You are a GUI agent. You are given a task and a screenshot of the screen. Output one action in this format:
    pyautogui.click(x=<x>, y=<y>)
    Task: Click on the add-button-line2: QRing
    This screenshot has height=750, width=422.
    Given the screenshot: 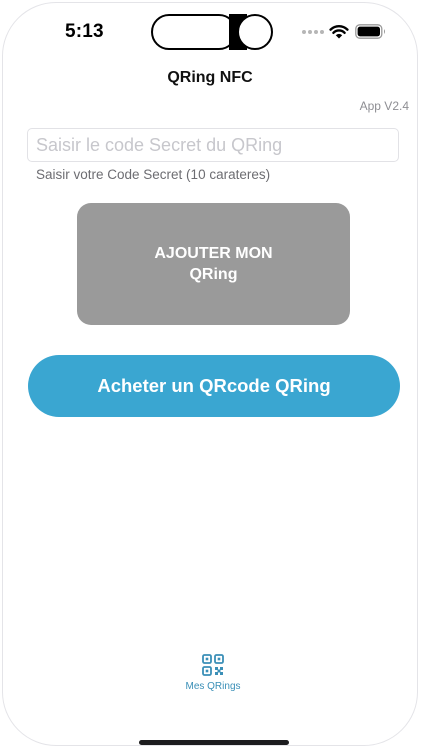 What is the action you would take?
    pyautogui.click(x=213, y=274)
    